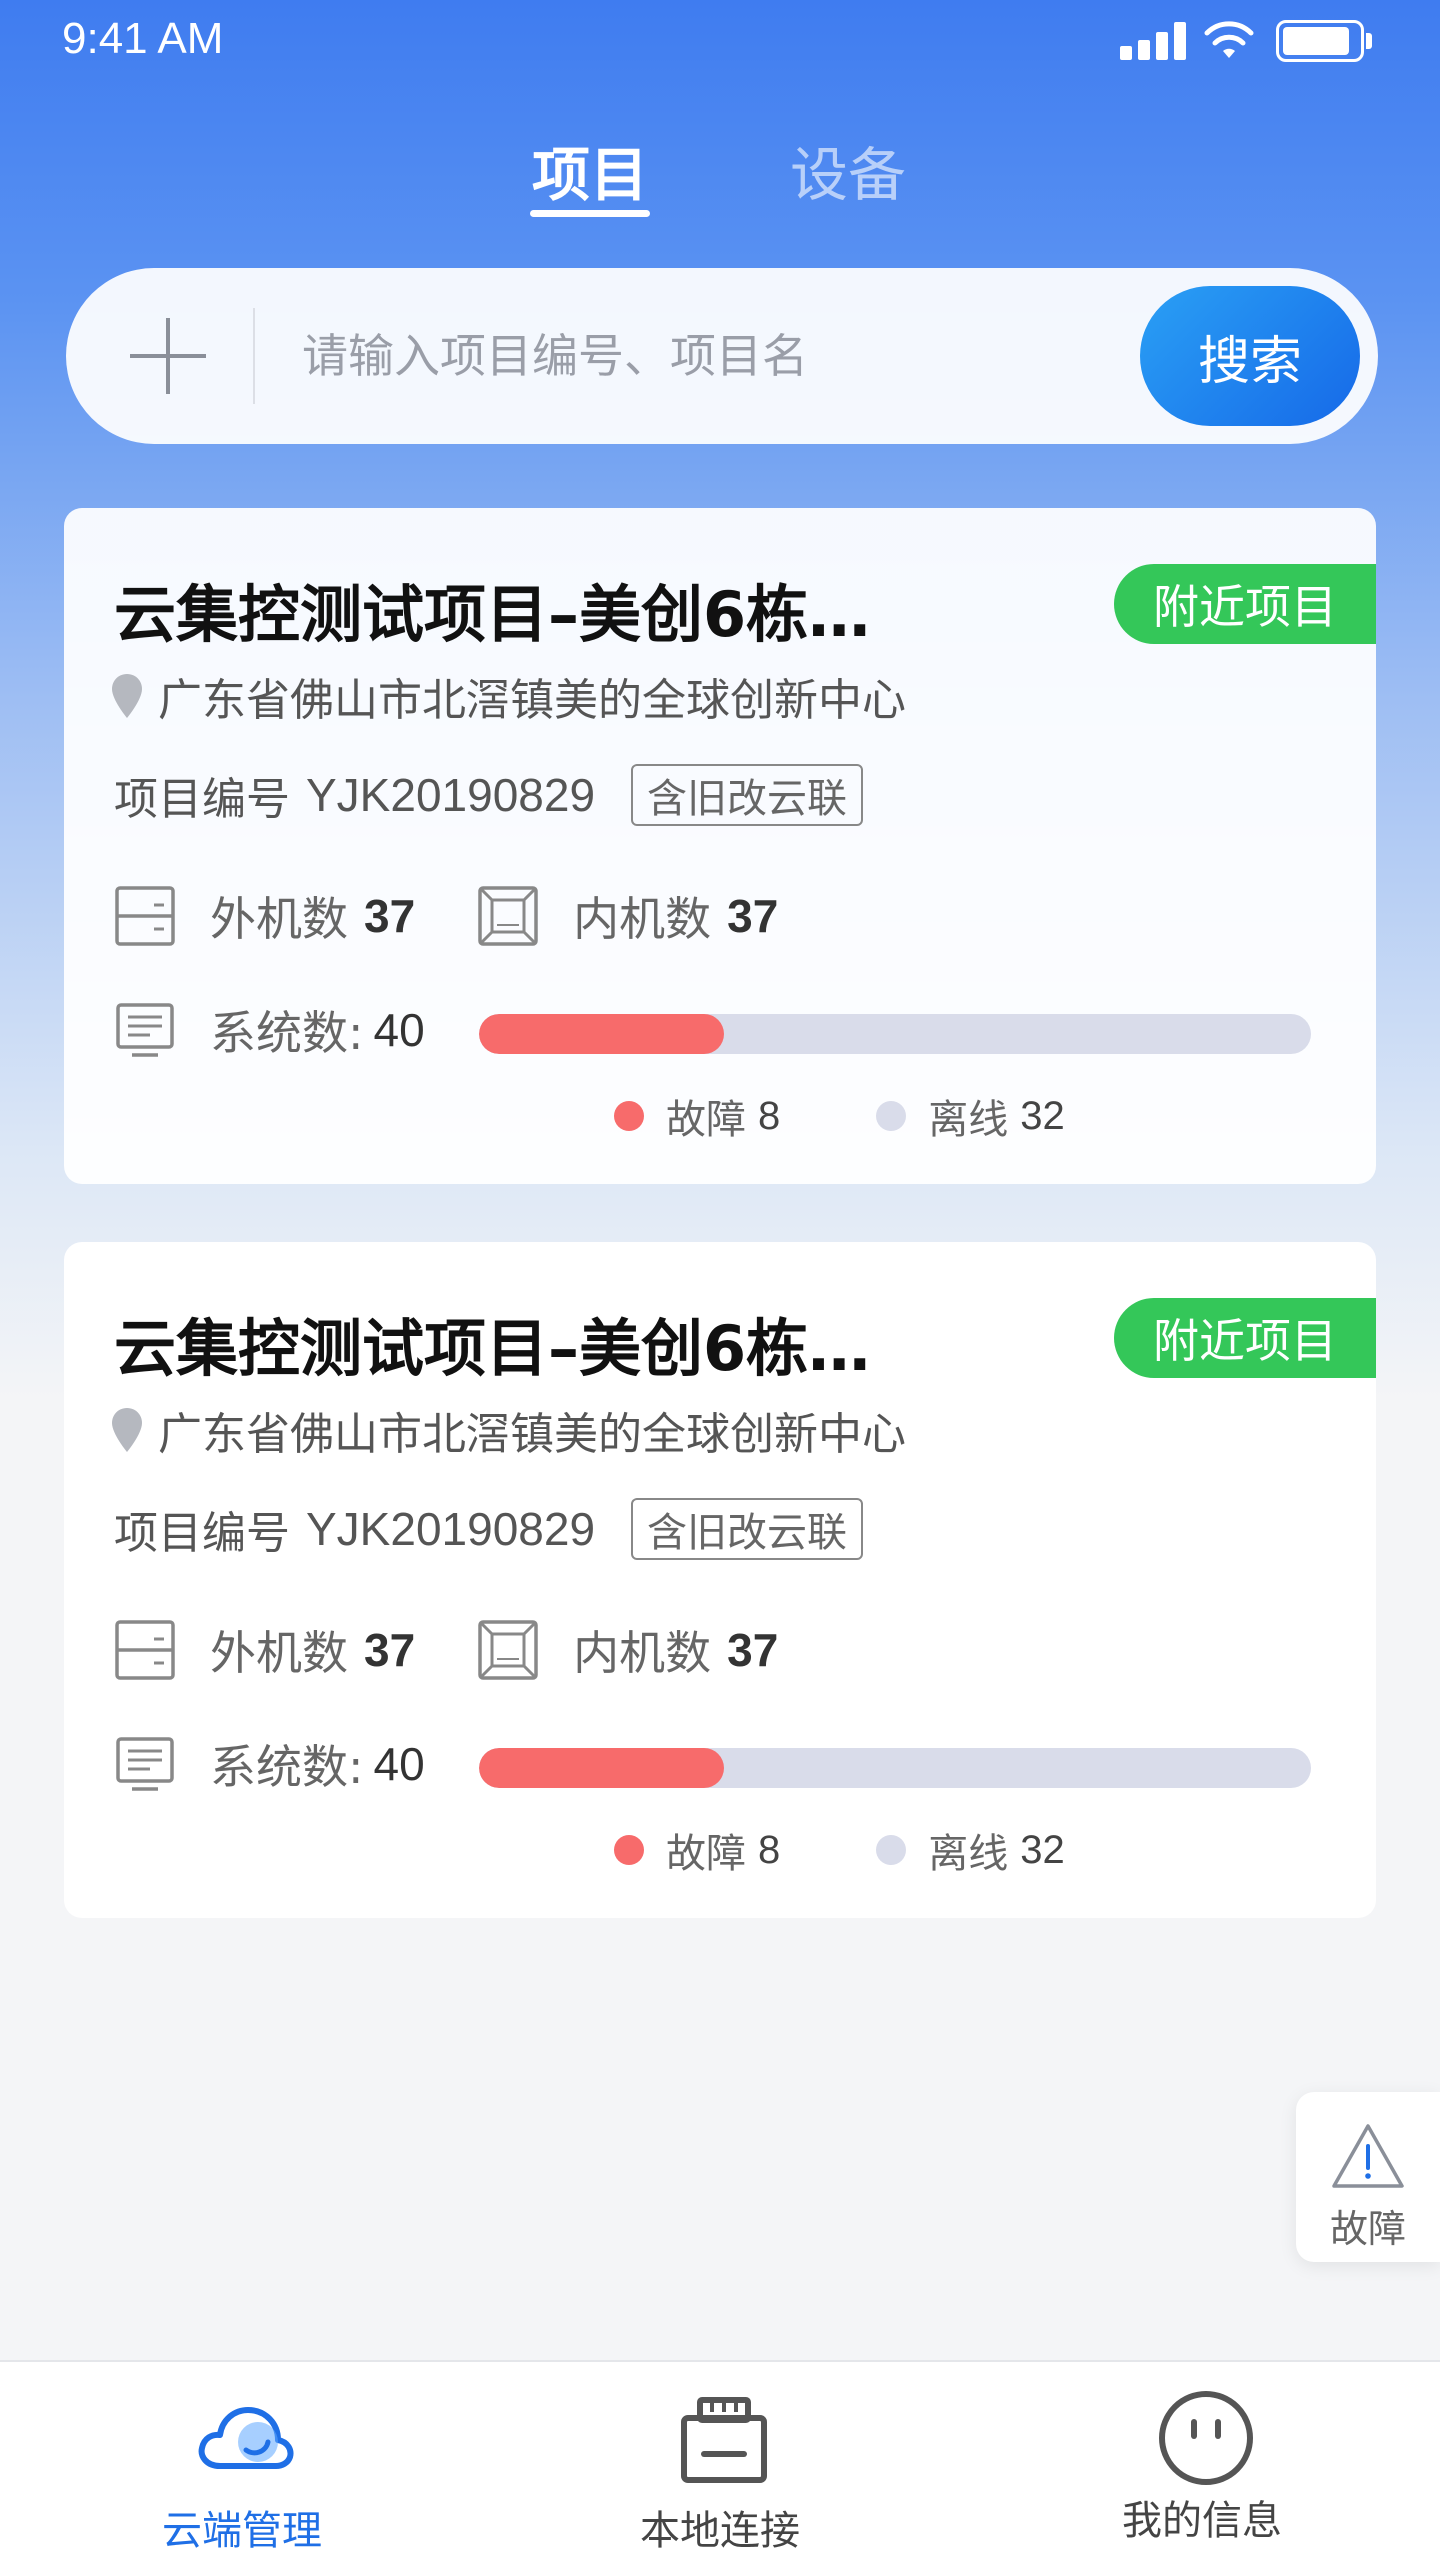 The height and width of the screenshot is (2560, 1440). I want to click on wifi-icon, so click(1229, 39).